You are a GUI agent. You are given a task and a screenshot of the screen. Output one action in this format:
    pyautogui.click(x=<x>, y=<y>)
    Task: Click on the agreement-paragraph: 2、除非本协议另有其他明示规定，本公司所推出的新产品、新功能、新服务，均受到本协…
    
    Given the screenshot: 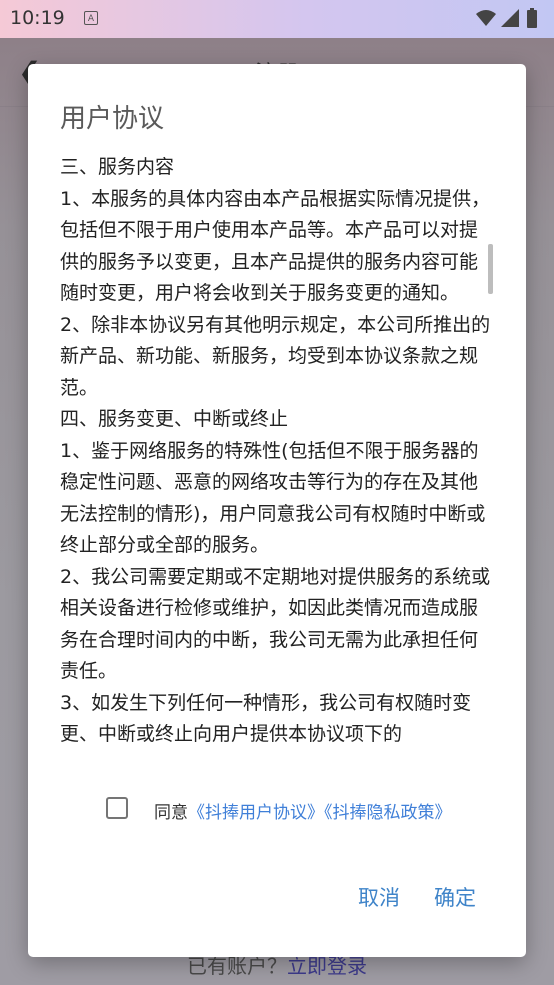 What is the action you would take?
    pyautogui.click(x=275, y=356)
    